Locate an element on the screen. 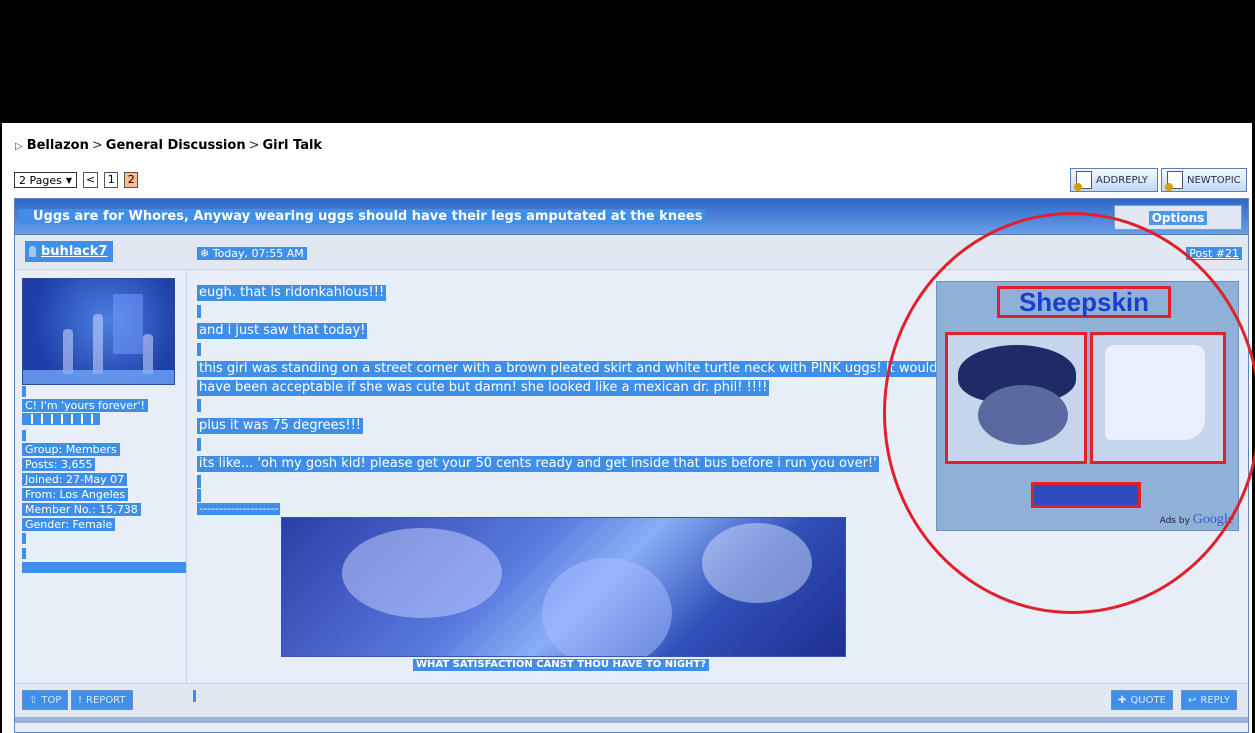 This screenshot has width=1255, height=733. triangle-icon: ▷ is located at coordinates (19, 146).